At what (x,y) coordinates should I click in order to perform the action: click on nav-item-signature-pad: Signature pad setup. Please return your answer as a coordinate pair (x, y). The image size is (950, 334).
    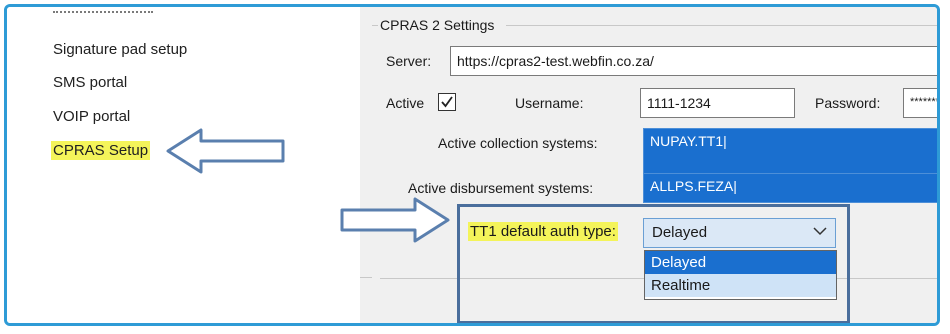
    Looking at the image, I should click on (120, 49).